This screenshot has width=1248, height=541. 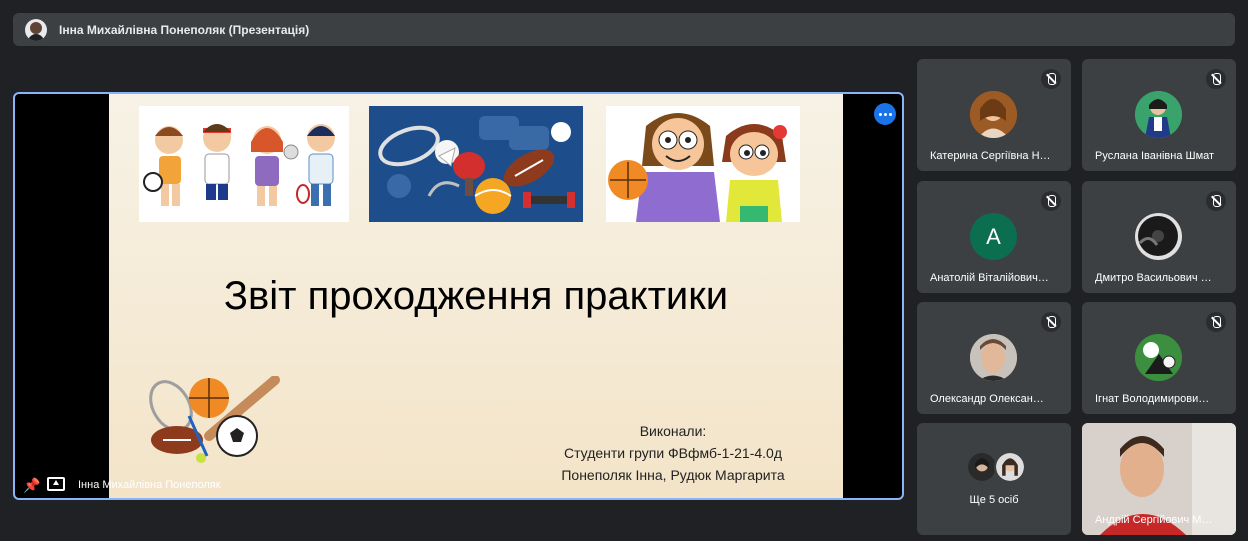 I want to click on slide-title: Звіт проходження практики, so click(x=476, y=296).